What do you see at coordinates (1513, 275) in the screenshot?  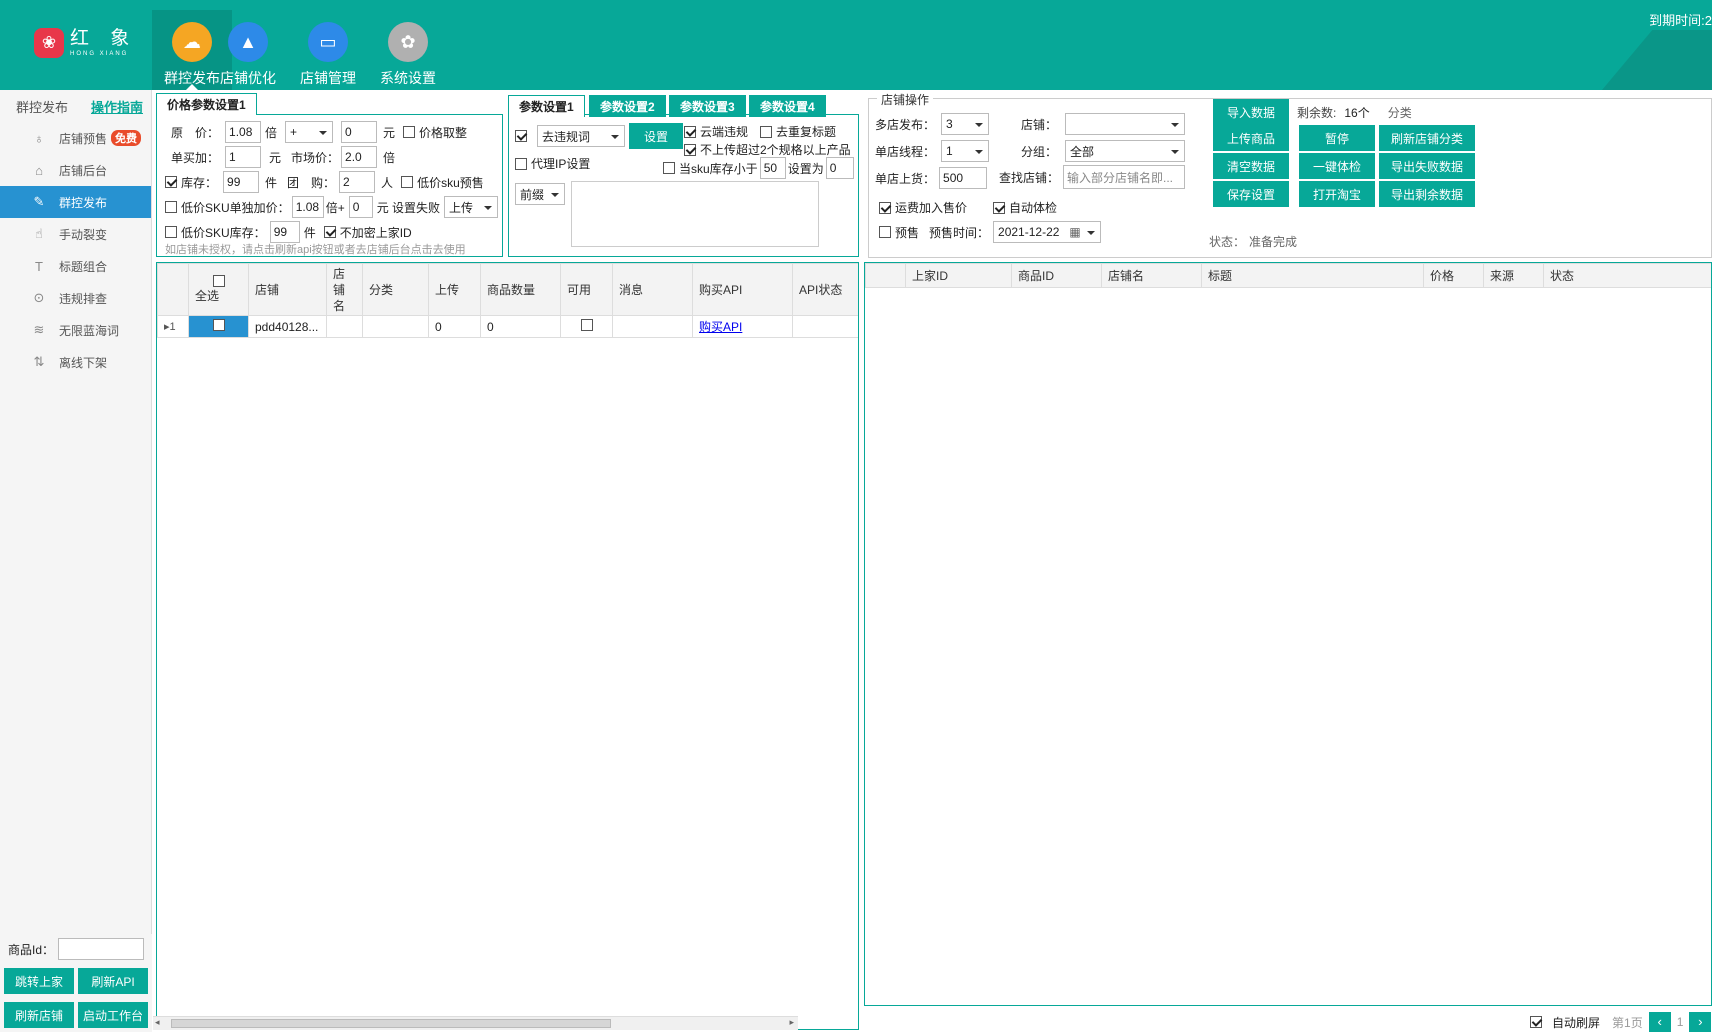 I see `column-header-source: 来源` at bounding box center [1513, 275].